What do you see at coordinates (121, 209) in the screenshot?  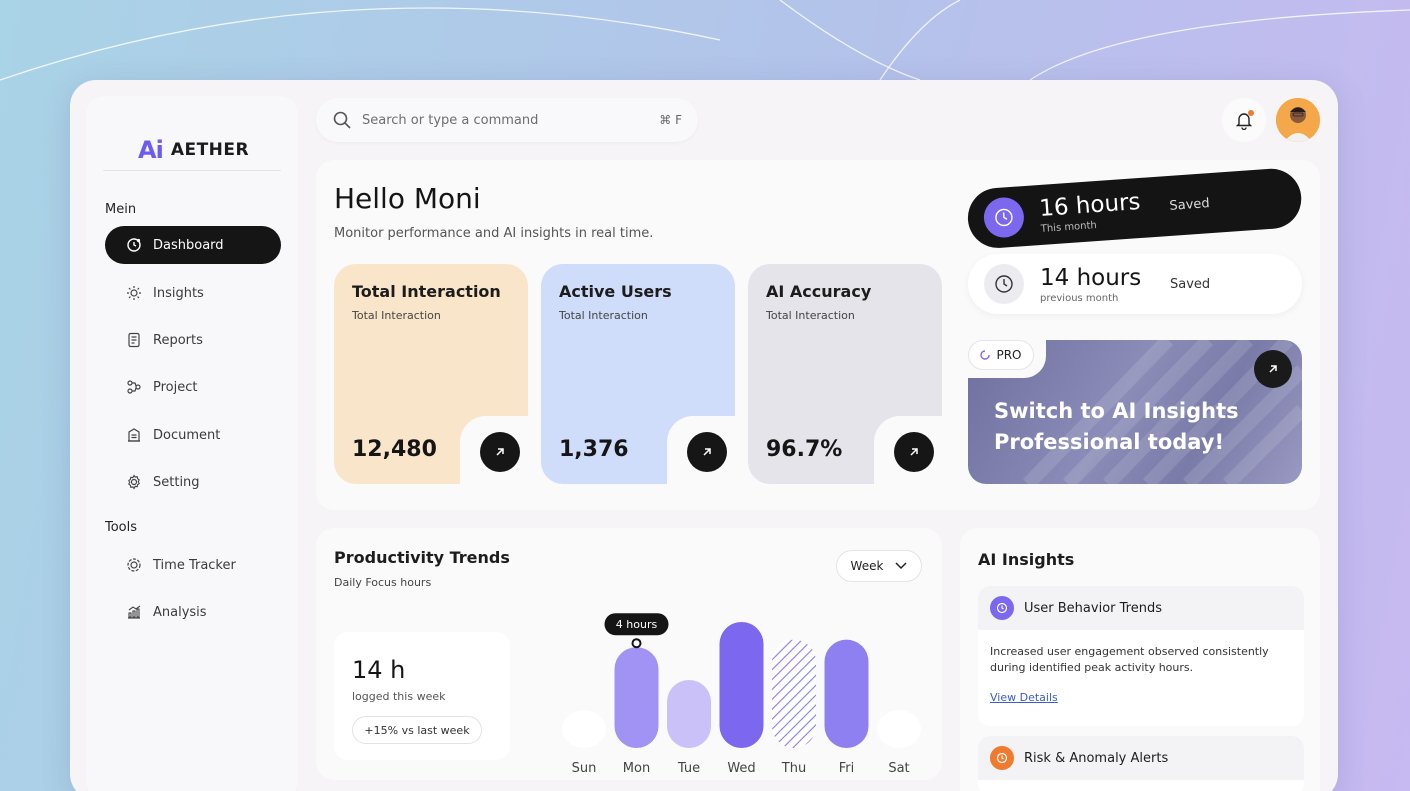 I see `section-label-main: Mein` at bounding box center [121, 209].